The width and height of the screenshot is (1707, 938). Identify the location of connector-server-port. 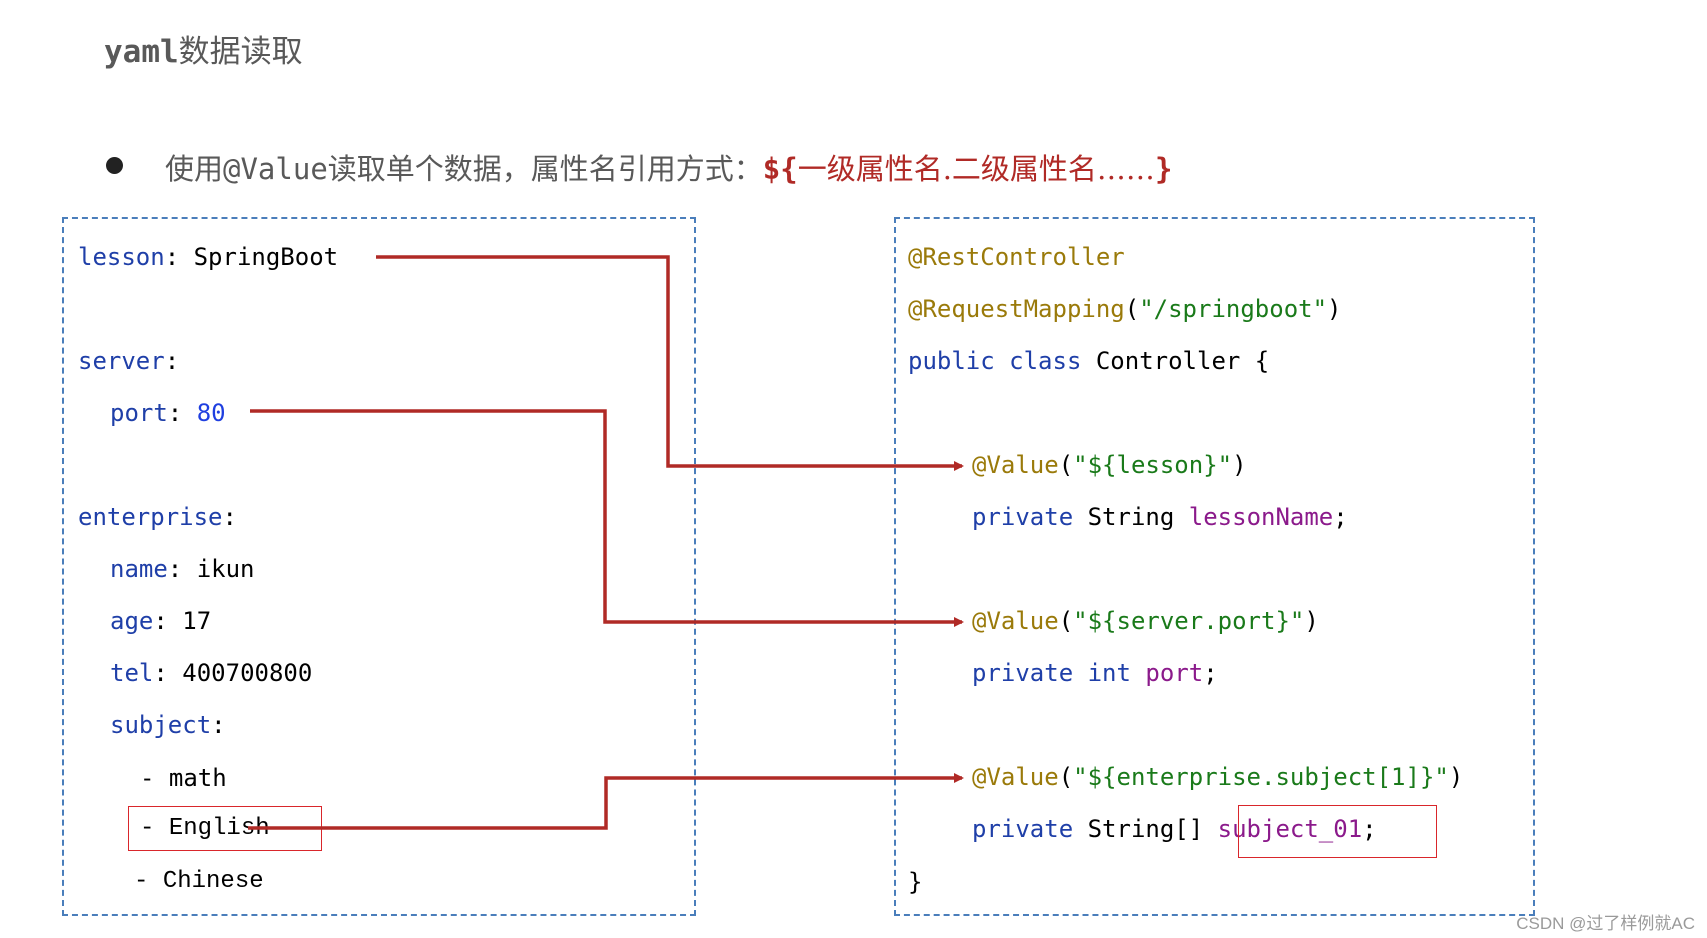
(607, 518).